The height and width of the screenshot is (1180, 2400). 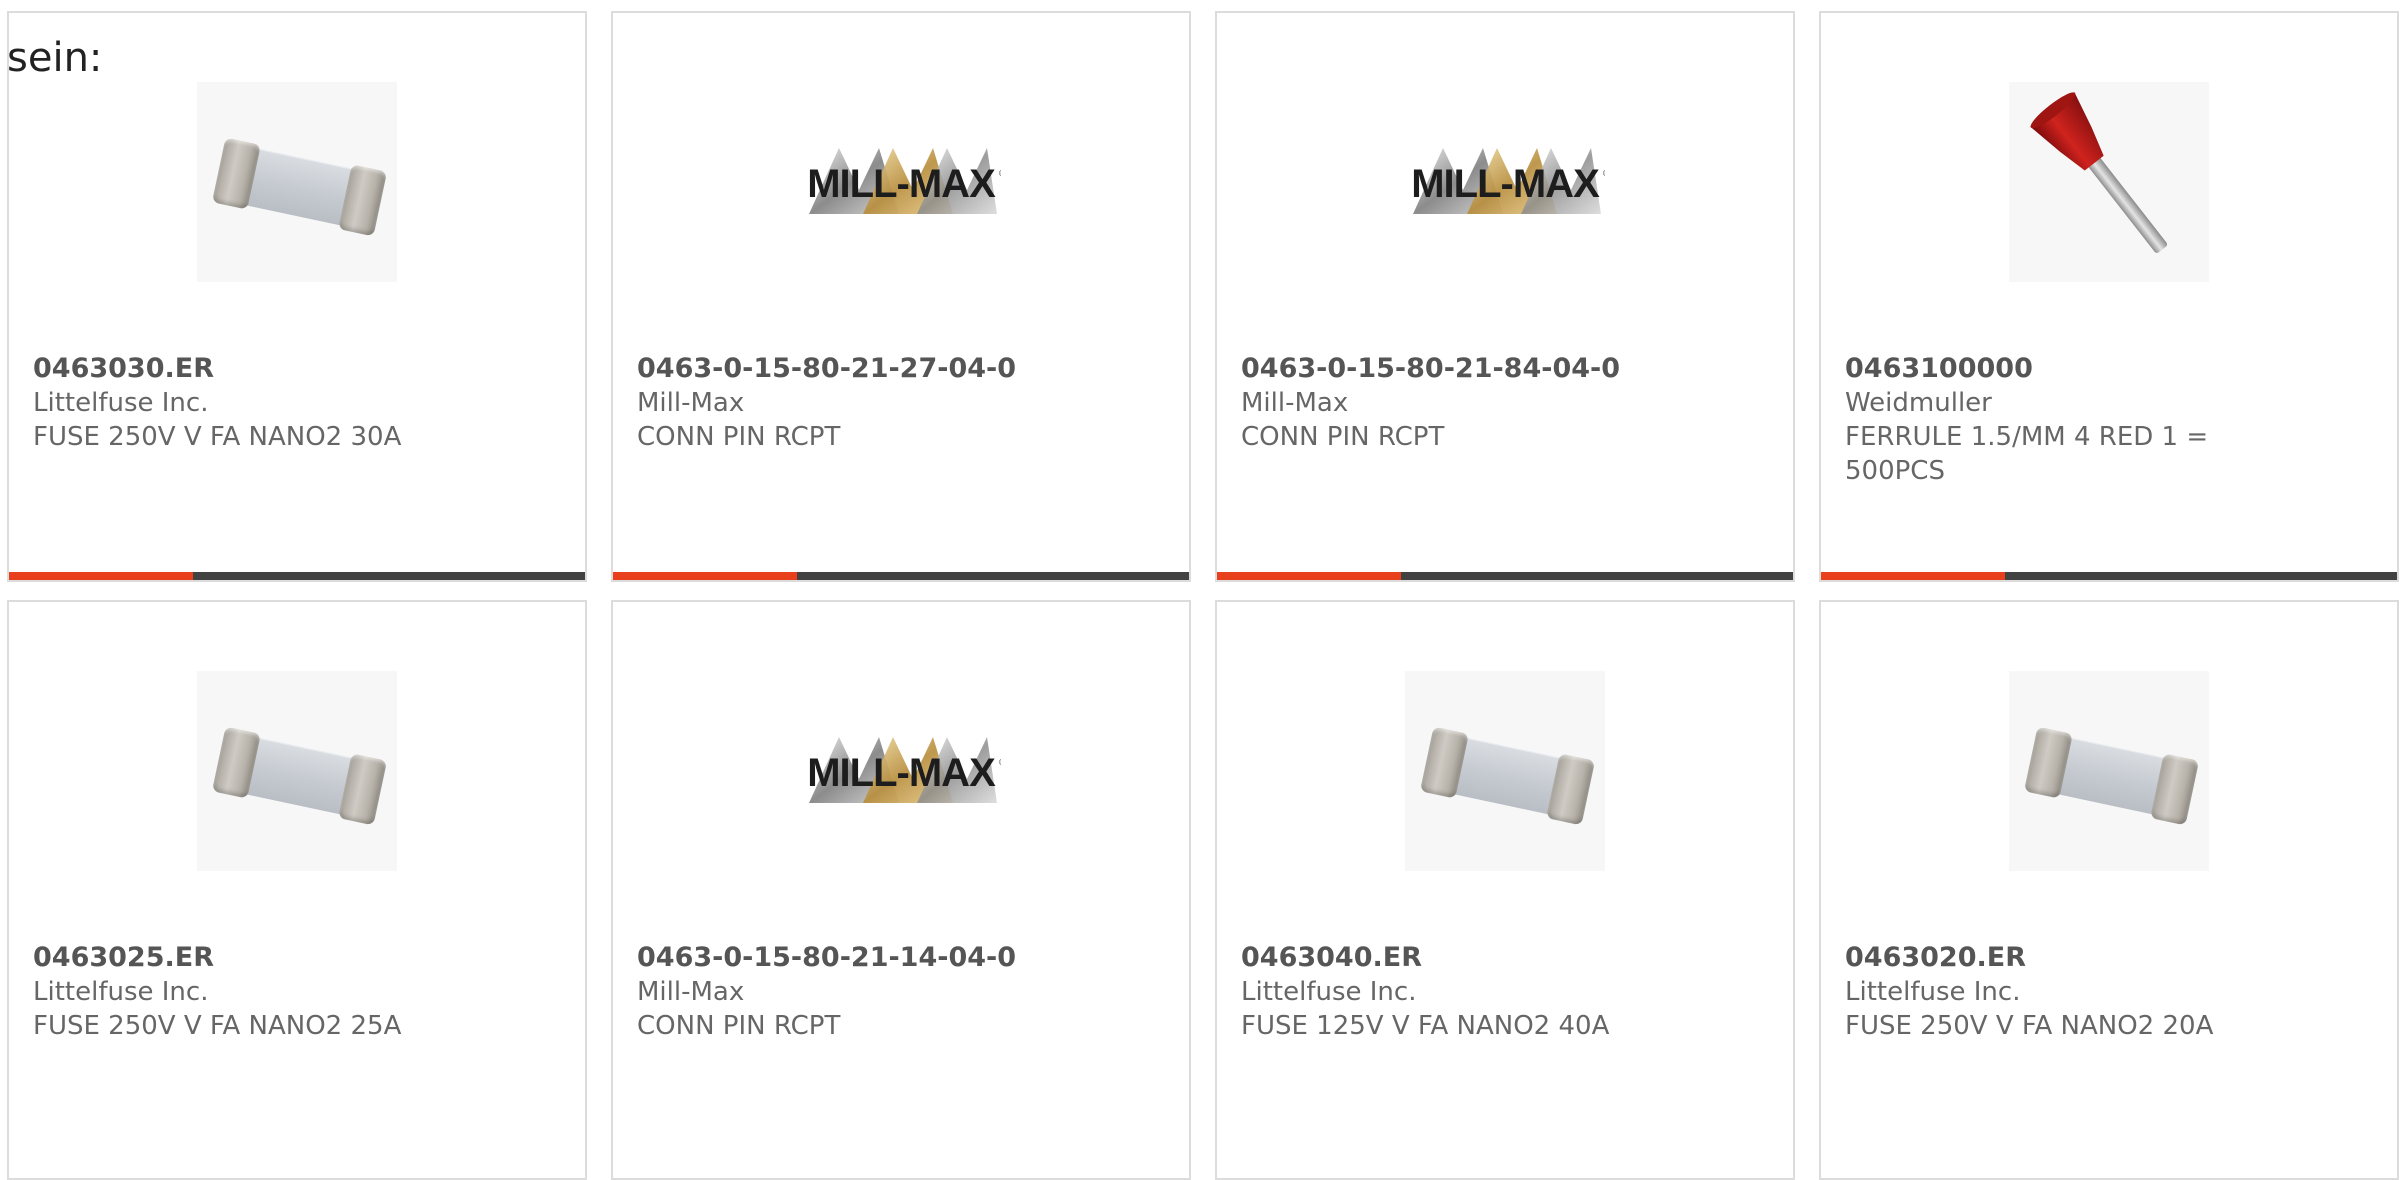 I want to click on part-number: 0463030.ER, so click(x=253, y=369).